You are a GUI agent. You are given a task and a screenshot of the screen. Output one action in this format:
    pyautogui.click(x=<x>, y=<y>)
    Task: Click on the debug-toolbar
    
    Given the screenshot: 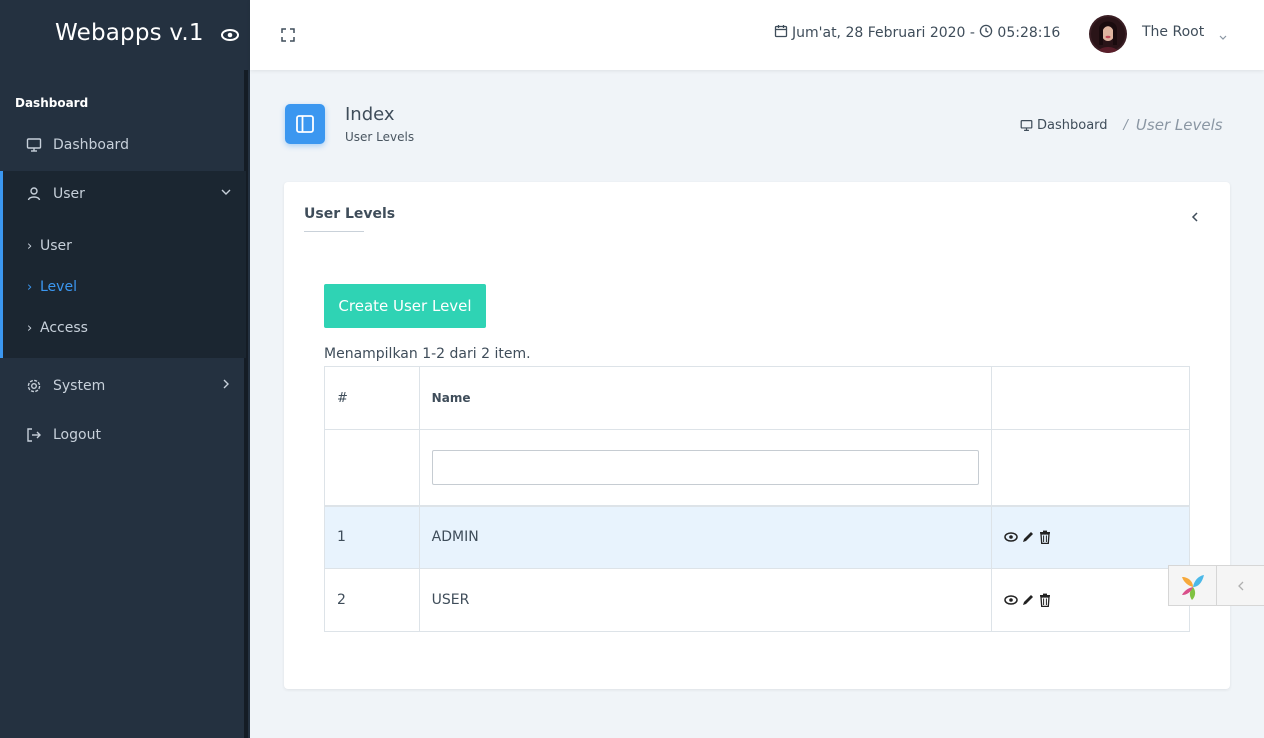 What is the action you would take?
    pyautogui.click(x=1216, y=585)
    